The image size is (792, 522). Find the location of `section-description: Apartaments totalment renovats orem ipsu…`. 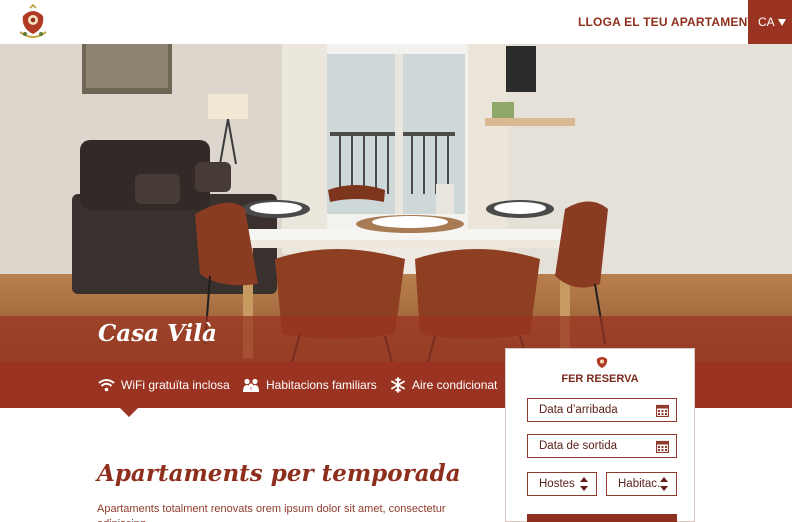

section-description: Apartaments totalment renovats orem ipsu… is located at coordinates (271, 512).